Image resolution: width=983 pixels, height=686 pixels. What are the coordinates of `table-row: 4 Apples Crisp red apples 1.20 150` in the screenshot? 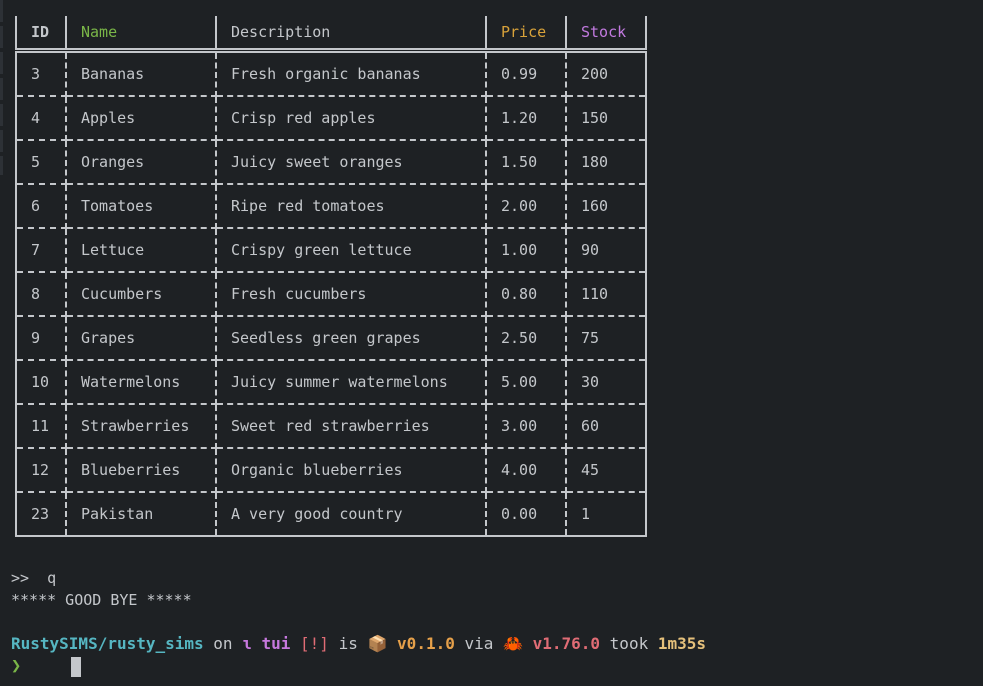 It's located at (331, 118).